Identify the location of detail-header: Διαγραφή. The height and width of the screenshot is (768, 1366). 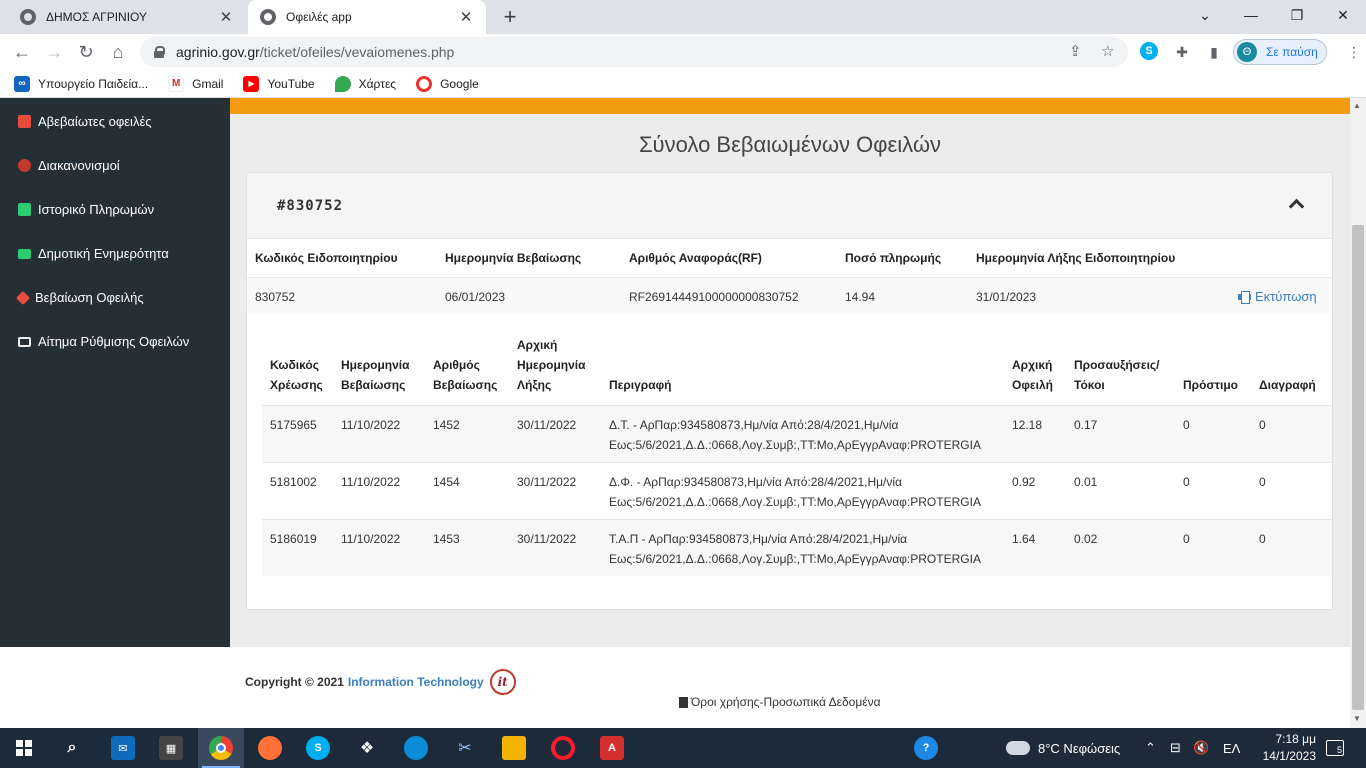
(1287, 385).